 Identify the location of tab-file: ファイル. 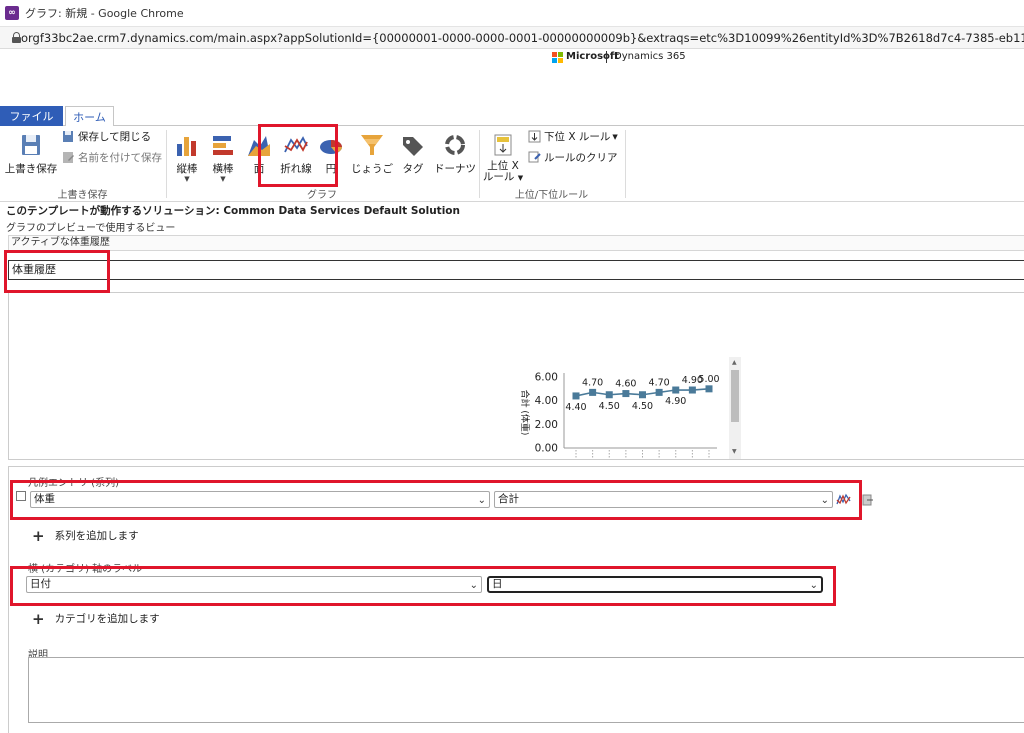
(31, 116).